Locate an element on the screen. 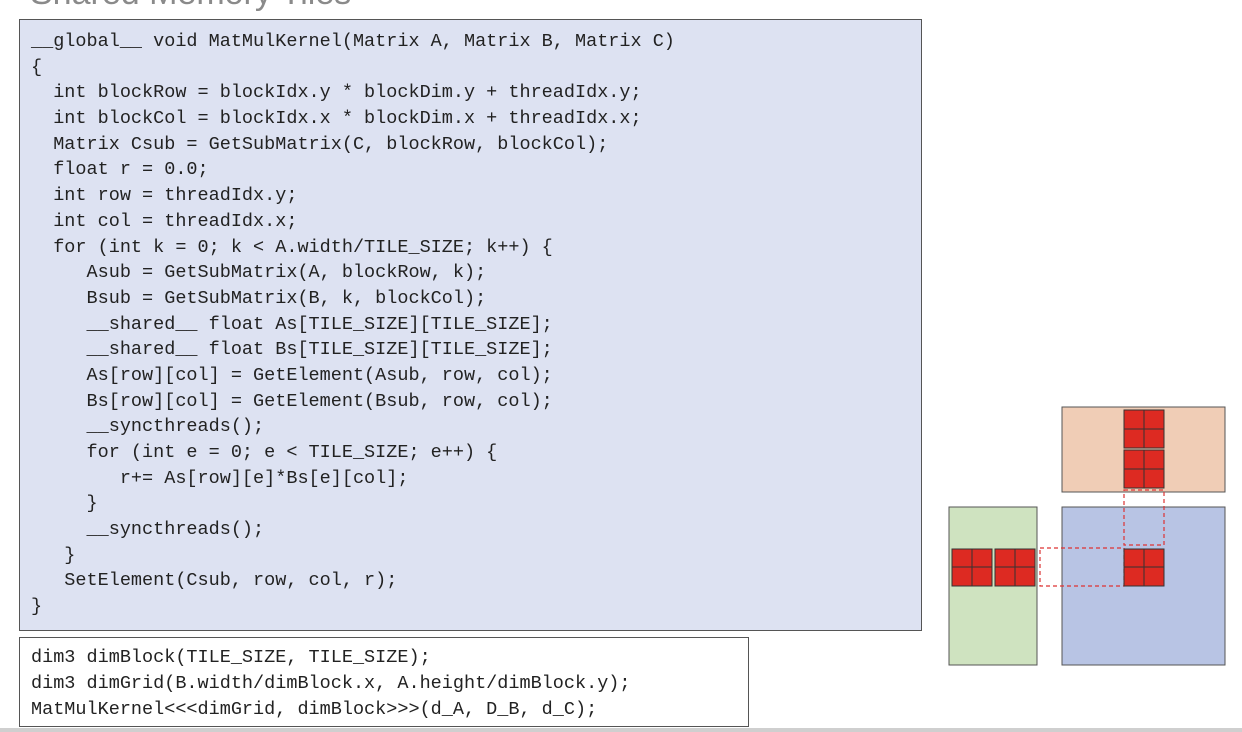 This screenshot has height=732, width=1242. tile-c is located at coordinates (1144, 567).